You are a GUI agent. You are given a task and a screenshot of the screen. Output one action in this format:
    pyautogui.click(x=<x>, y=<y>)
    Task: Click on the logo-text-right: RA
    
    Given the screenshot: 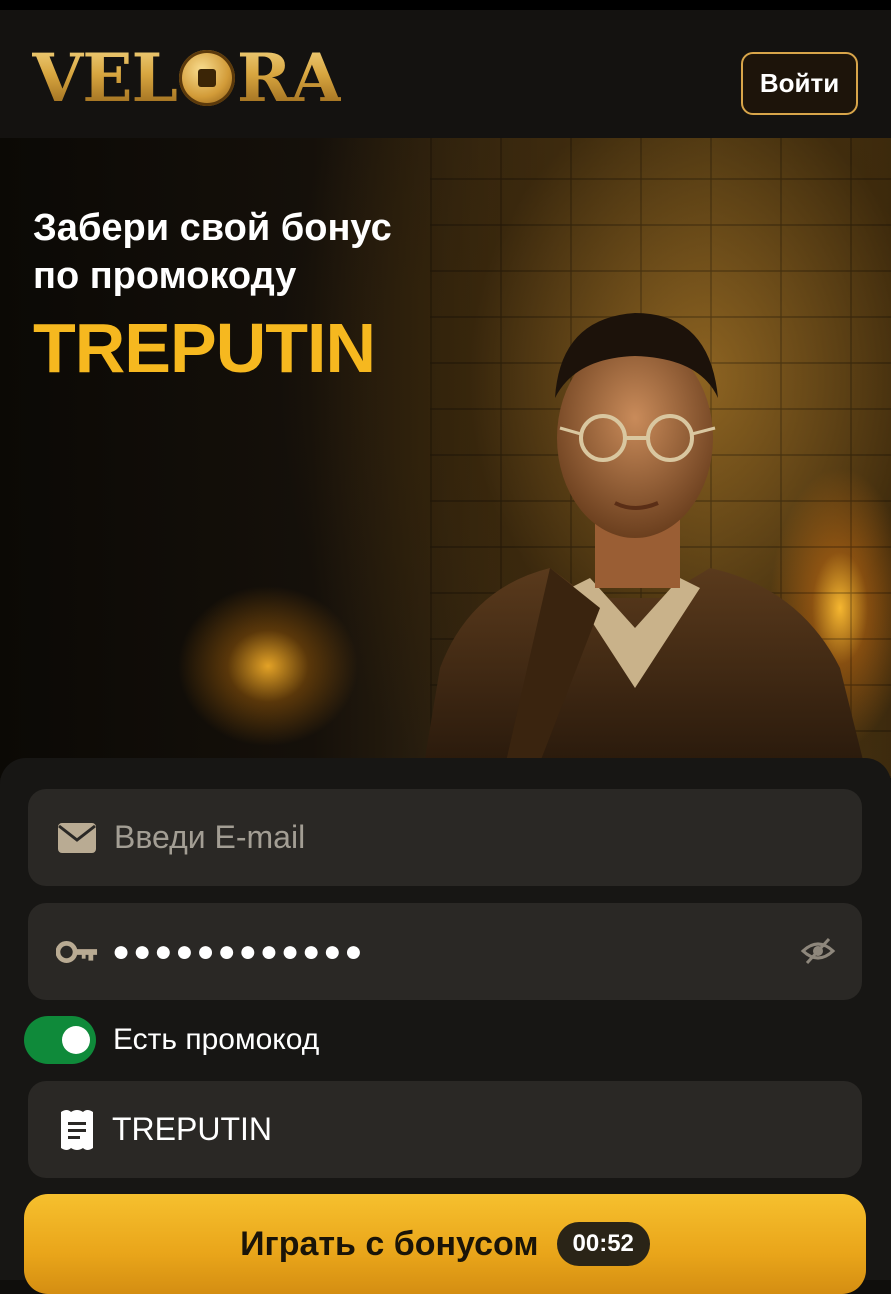 What is the action you would take?
    pyautogui.click(x=288, y=78)
    